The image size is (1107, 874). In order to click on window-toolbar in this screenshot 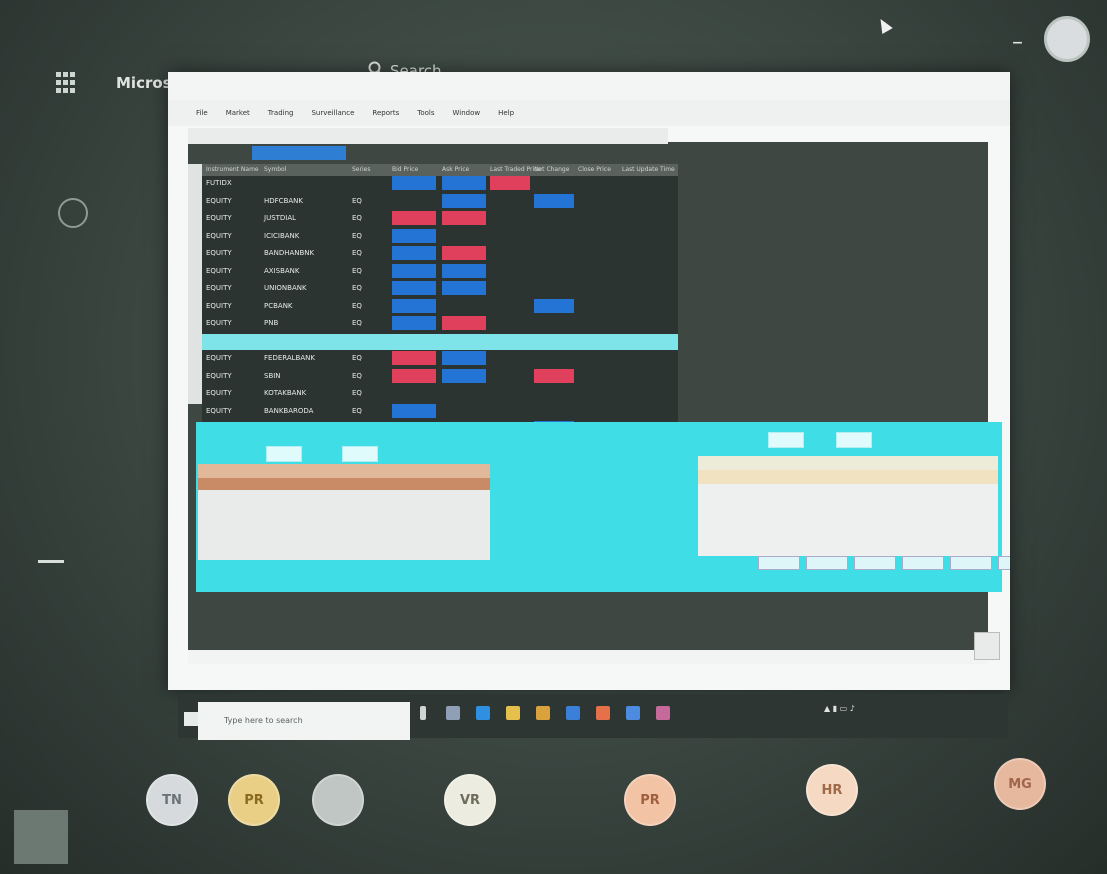, I will do `click(428, 136)`.